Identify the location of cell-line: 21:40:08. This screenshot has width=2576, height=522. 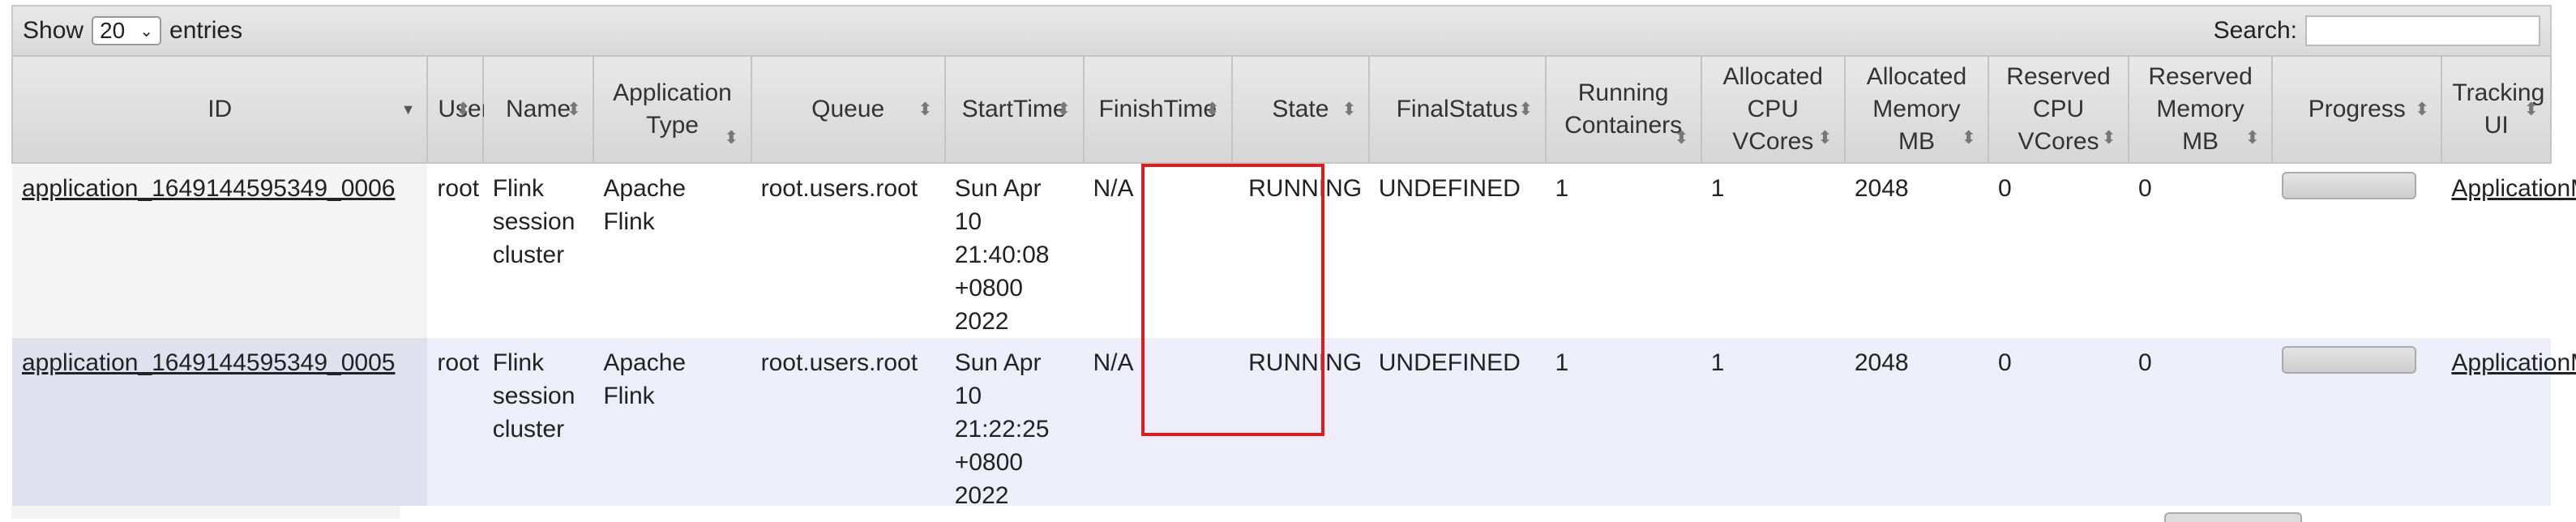
(1002, 255).